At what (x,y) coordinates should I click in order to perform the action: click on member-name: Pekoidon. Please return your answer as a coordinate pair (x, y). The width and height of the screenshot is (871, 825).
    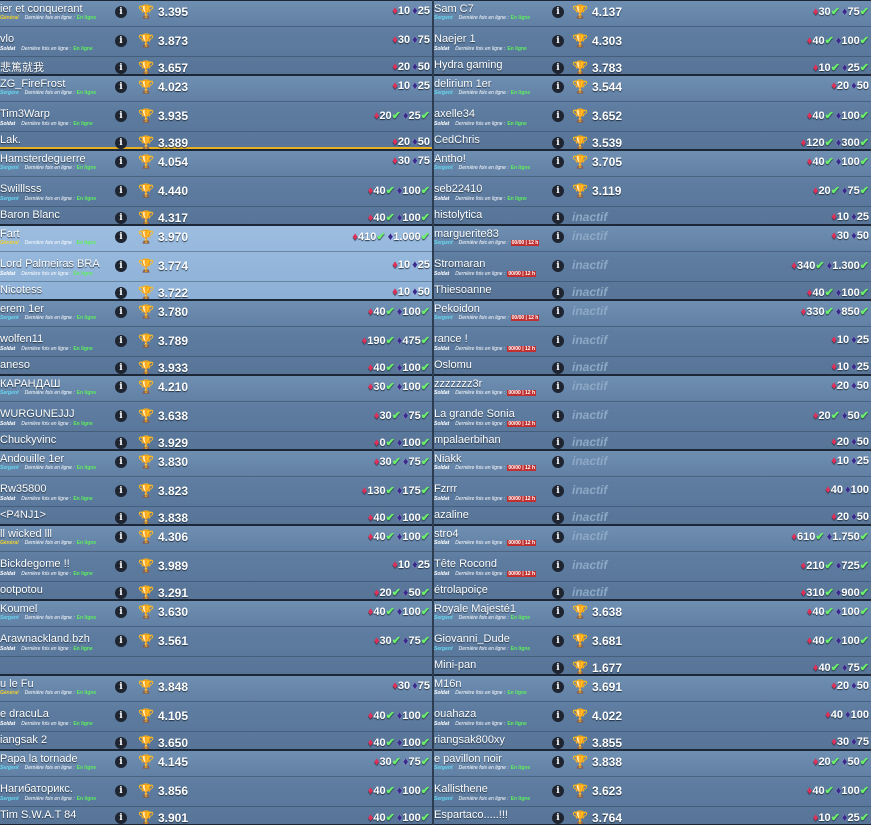
    Looking at the image, I should click on (457, 309).